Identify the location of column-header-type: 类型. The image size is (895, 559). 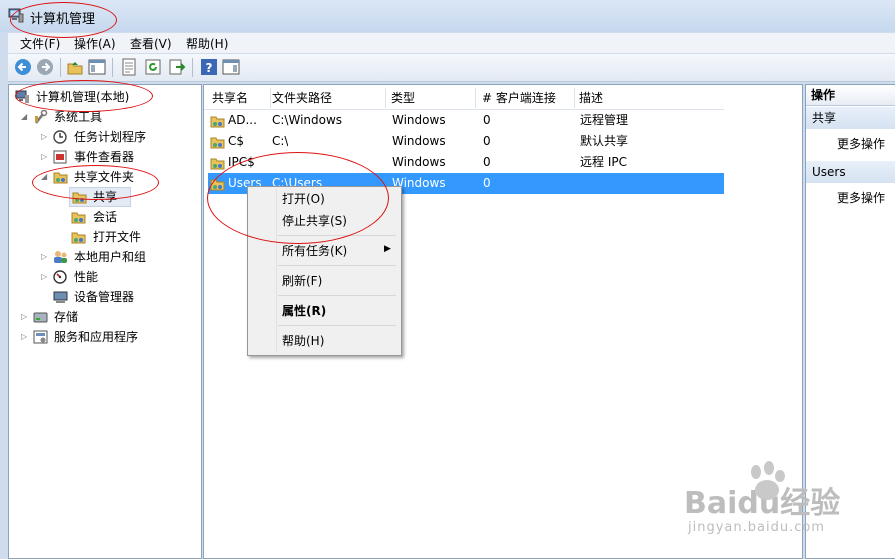
(431, 98).